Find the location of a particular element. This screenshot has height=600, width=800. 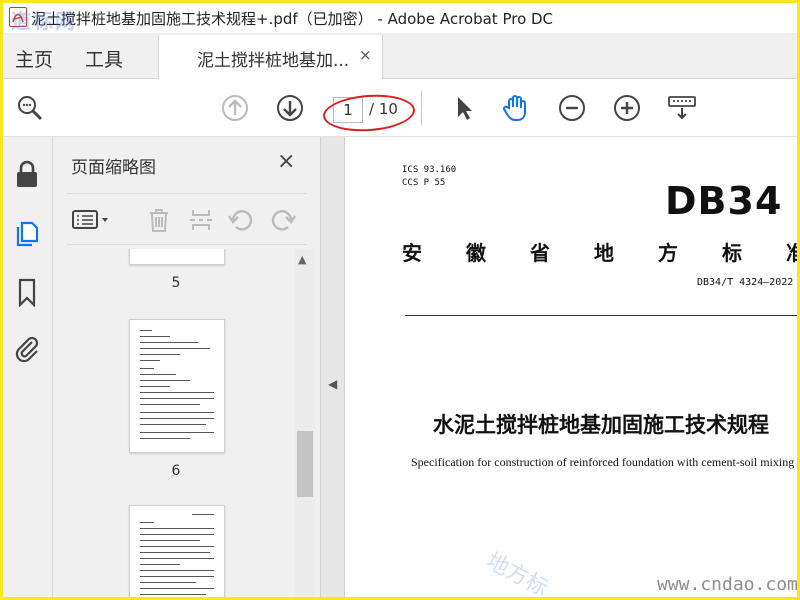

page-down-icon is located at coordinates (290, 108).